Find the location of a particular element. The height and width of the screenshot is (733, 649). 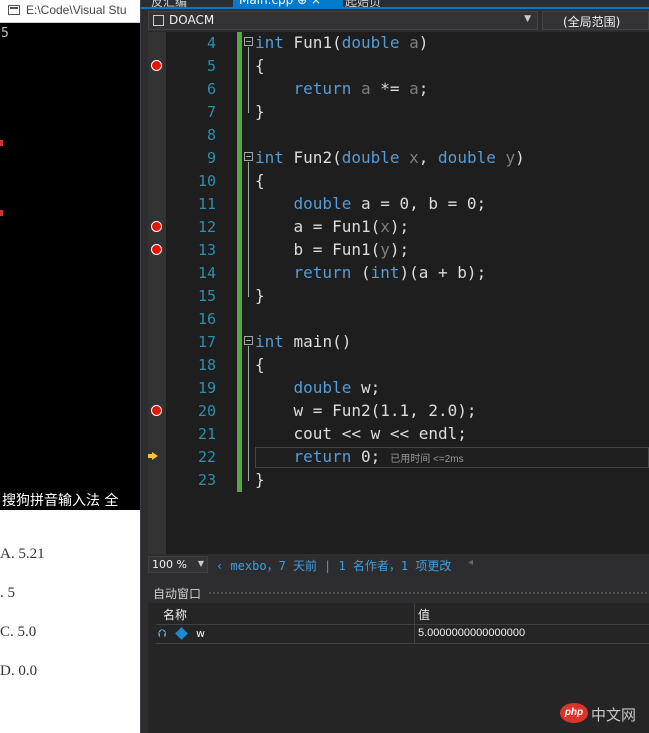

line-number: 18 is located at coordinates (206, 365).